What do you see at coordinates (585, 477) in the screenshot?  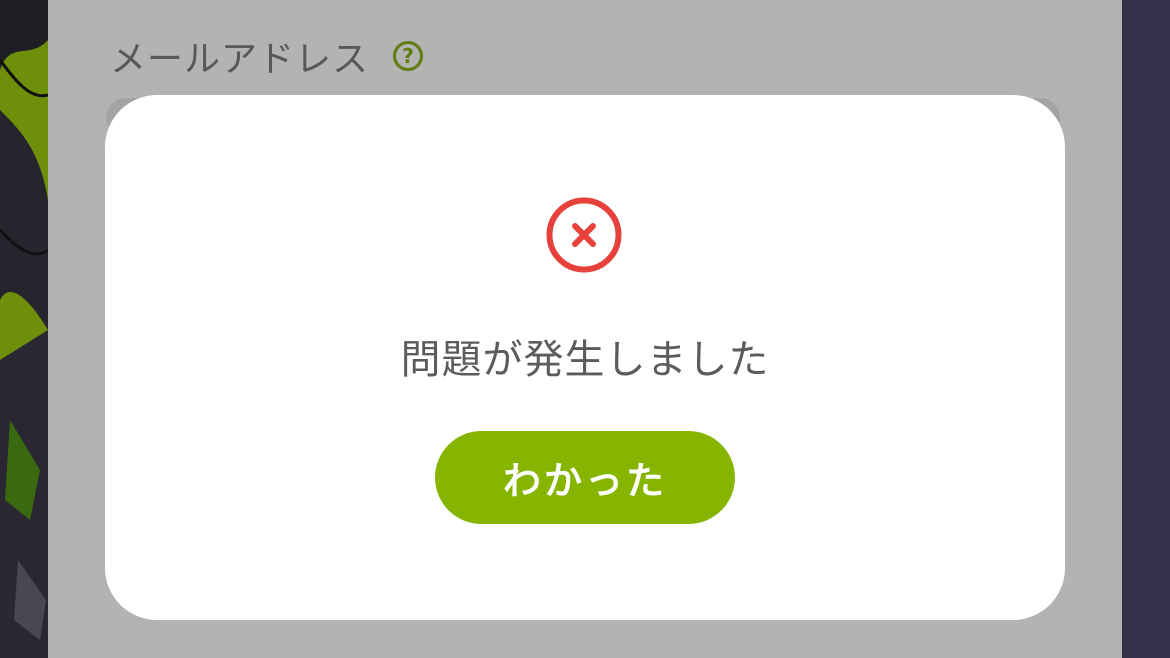 I see `confirm-button: わかった` at bounding box center [585, 477].